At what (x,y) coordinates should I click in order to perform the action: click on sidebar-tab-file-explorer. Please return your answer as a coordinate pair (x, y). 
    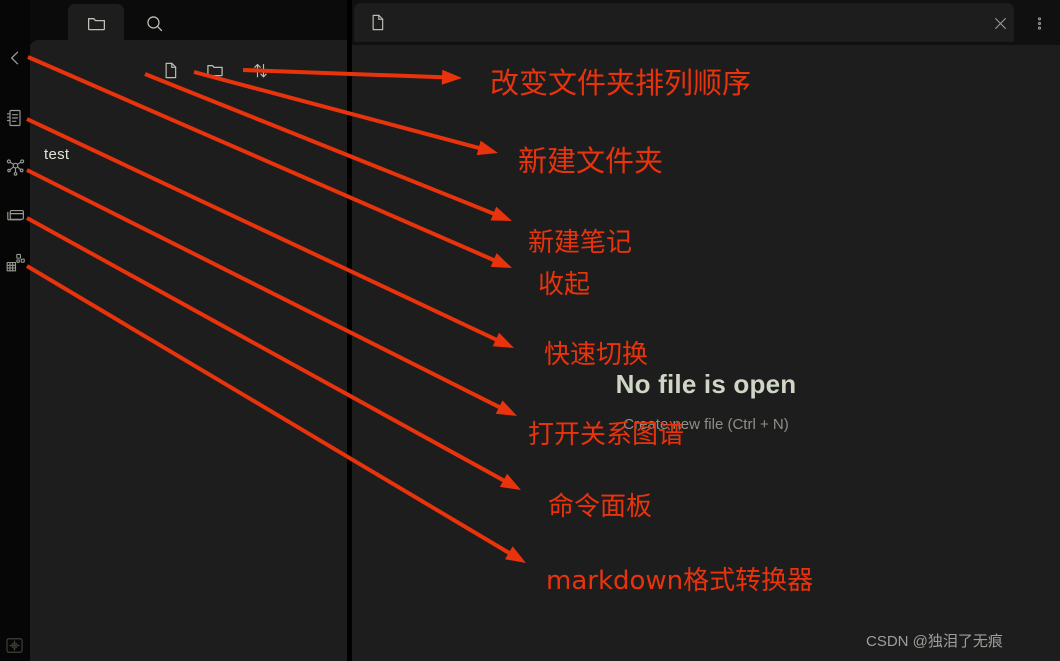
    Looking at the image, I should click on (96, 23).